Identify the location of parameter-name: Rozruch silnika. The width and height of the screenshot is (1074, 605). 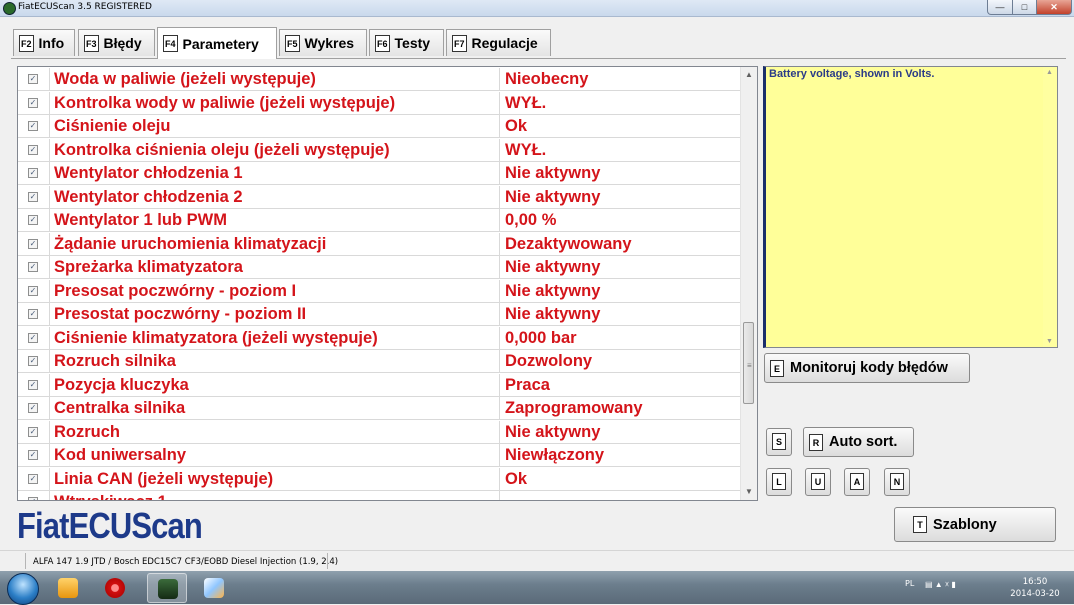
(115, 361).